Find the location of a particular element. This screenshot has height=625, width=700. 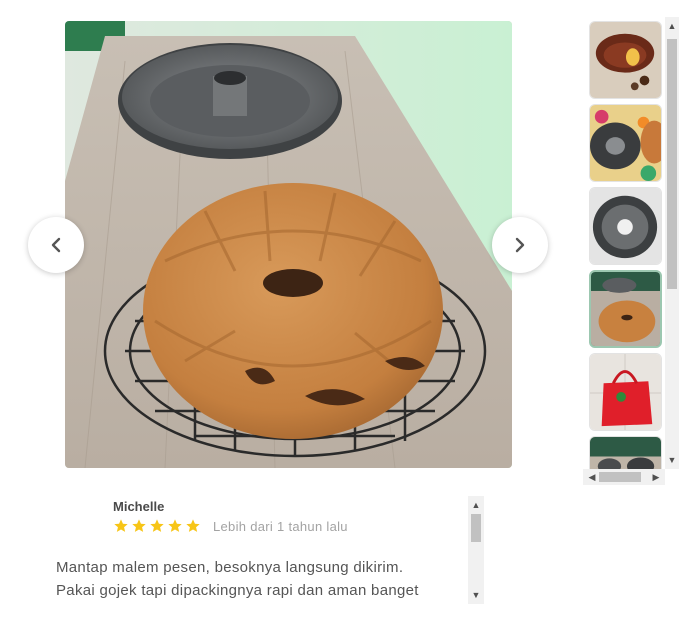

next-image-button is located at coordinates (520, 245).